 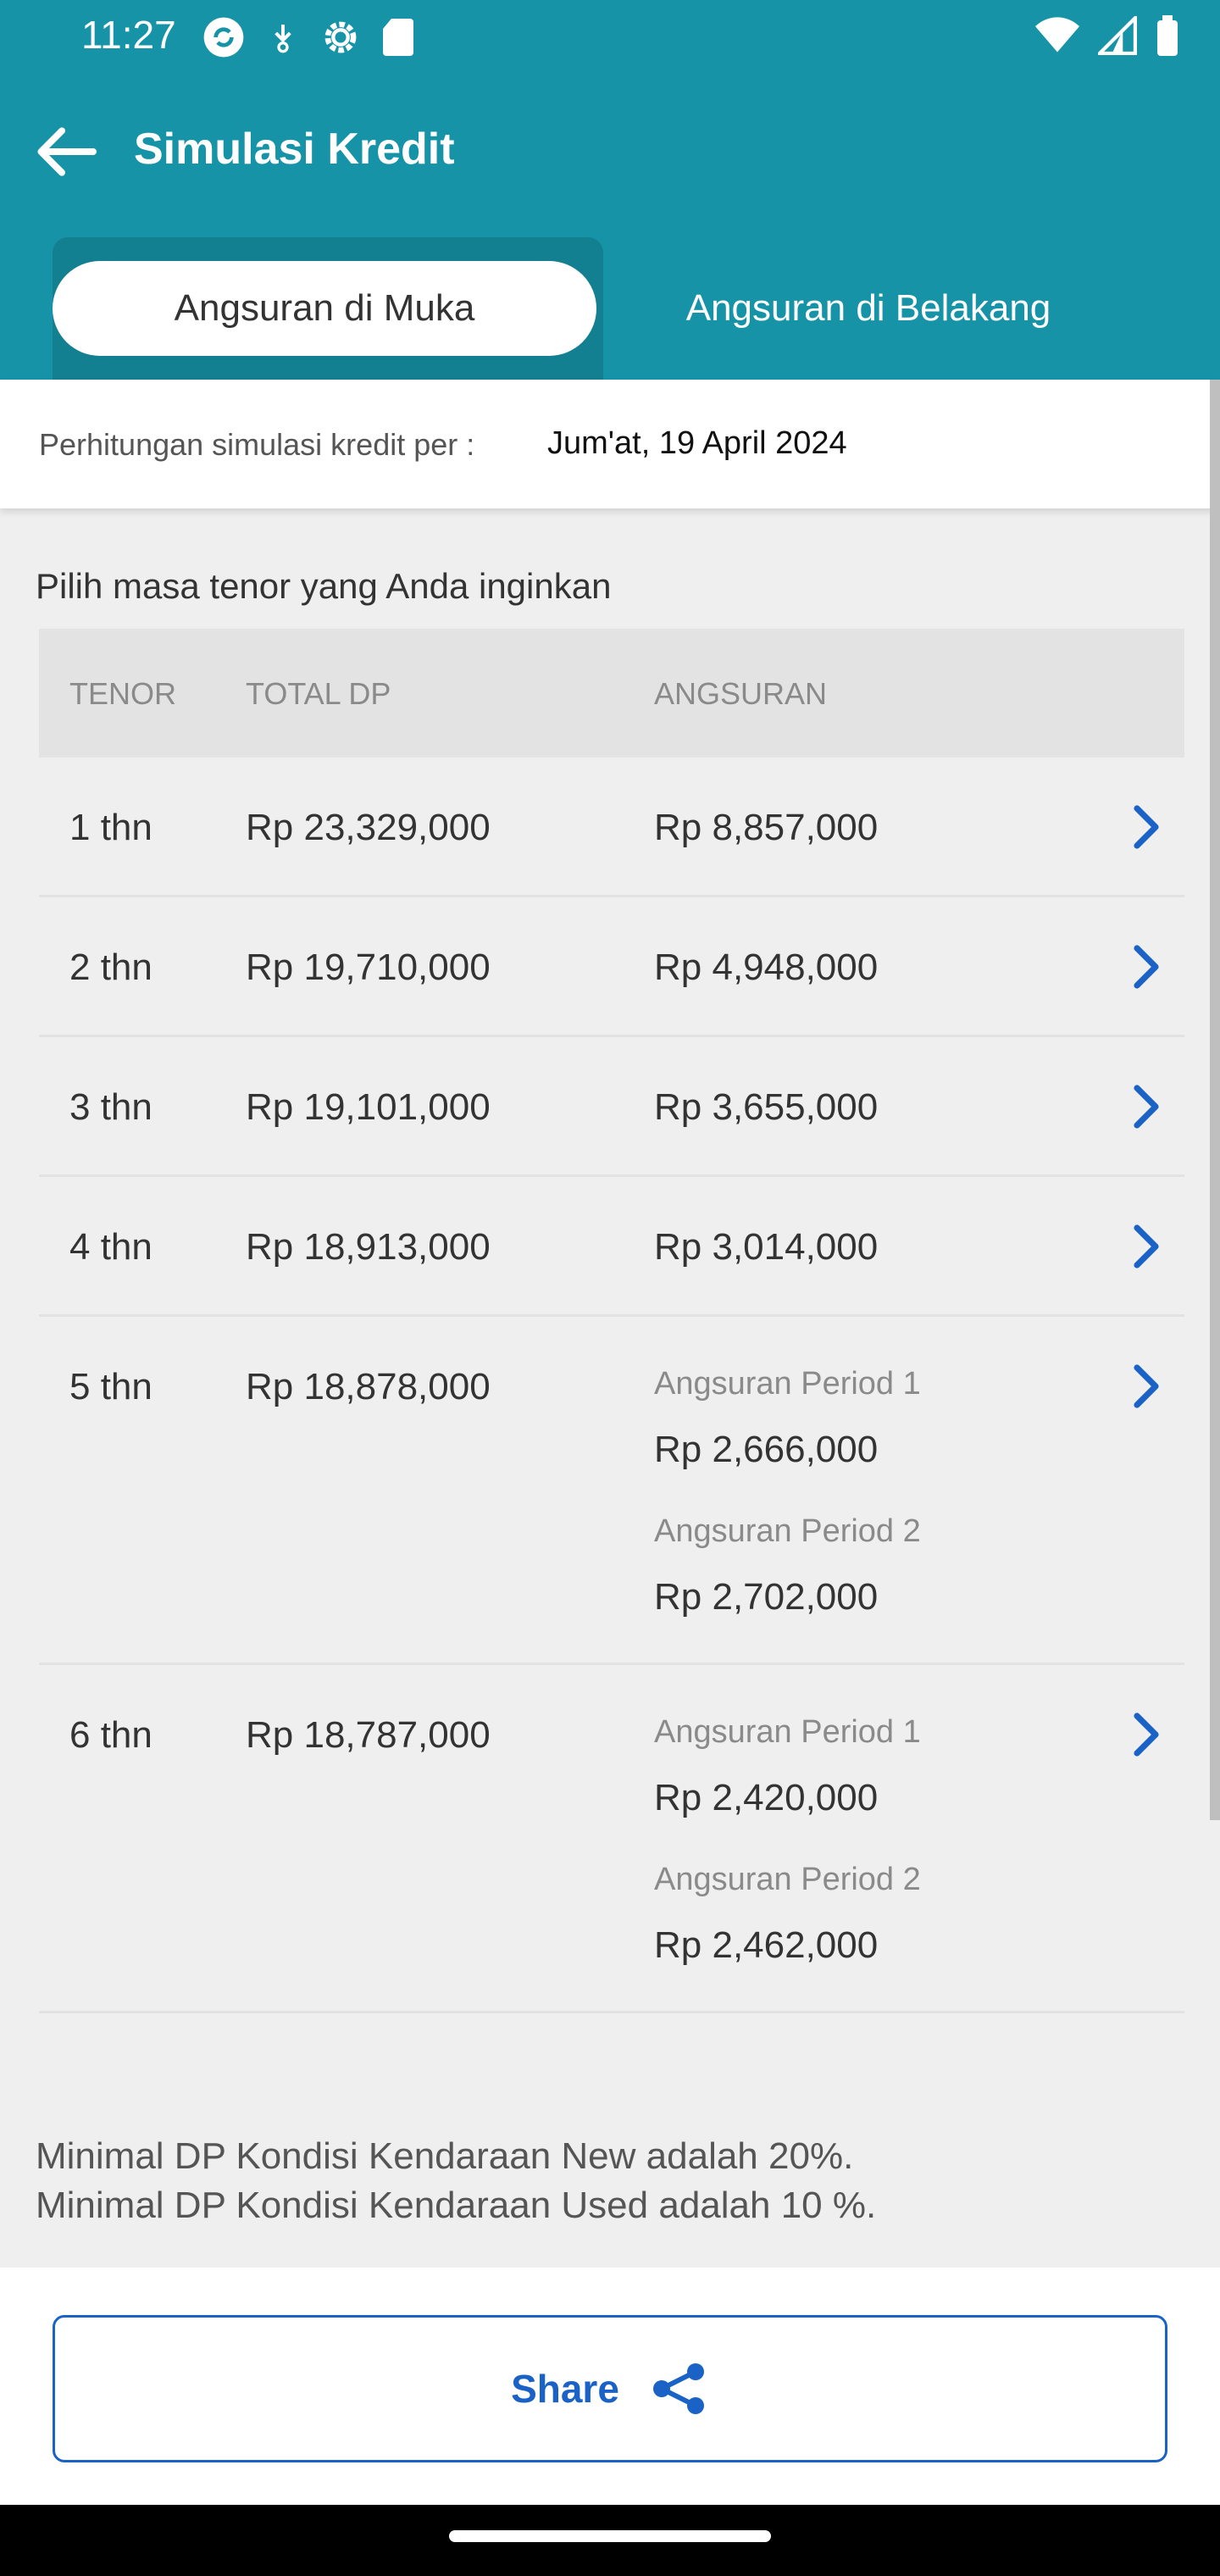 What do you see at coordinates (294, 149) in the screenshot?
I see `page-title: Simulasi Kredit` at bounding box center [294, 149].